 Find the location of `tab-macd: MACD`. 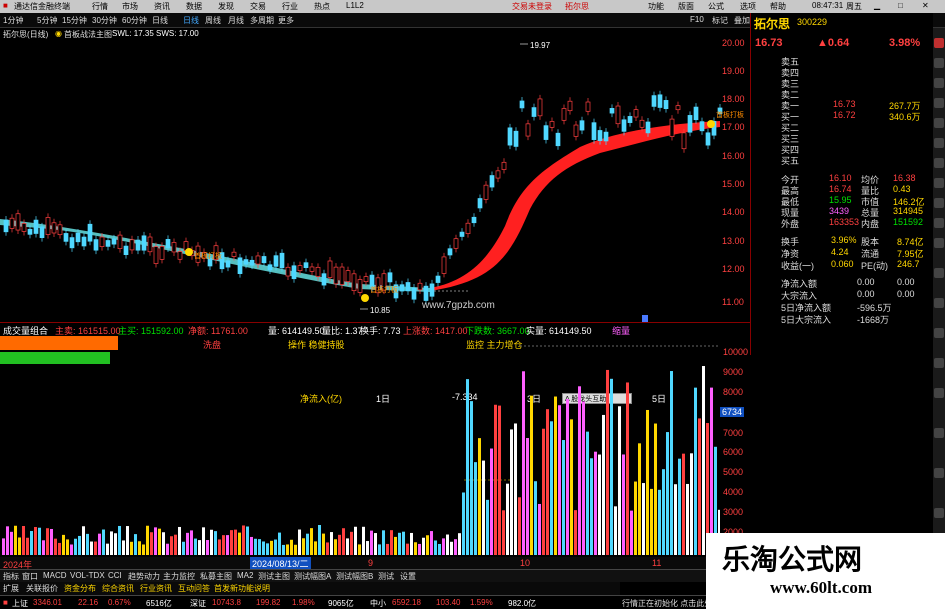

tab-macd: MACD is located at coordinates (55, 575).